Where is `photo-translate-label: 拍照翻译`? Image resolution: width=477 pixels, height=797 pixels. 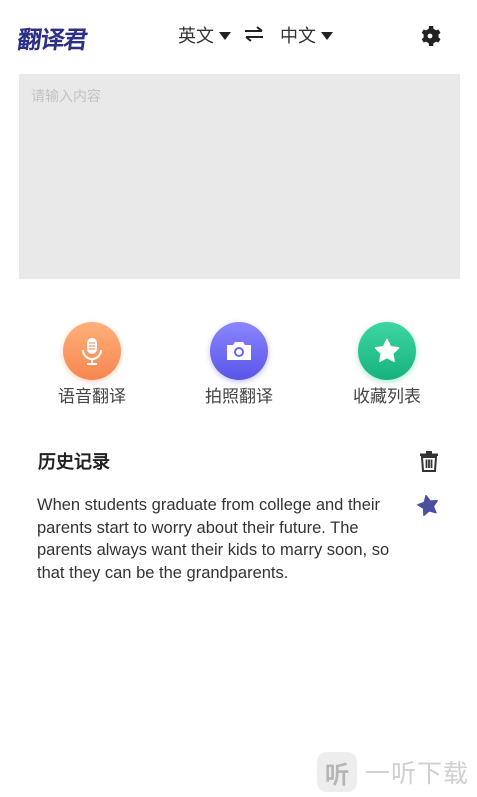 photo-translate-label: 拍照翻译 is located at coordinates (239, 397).